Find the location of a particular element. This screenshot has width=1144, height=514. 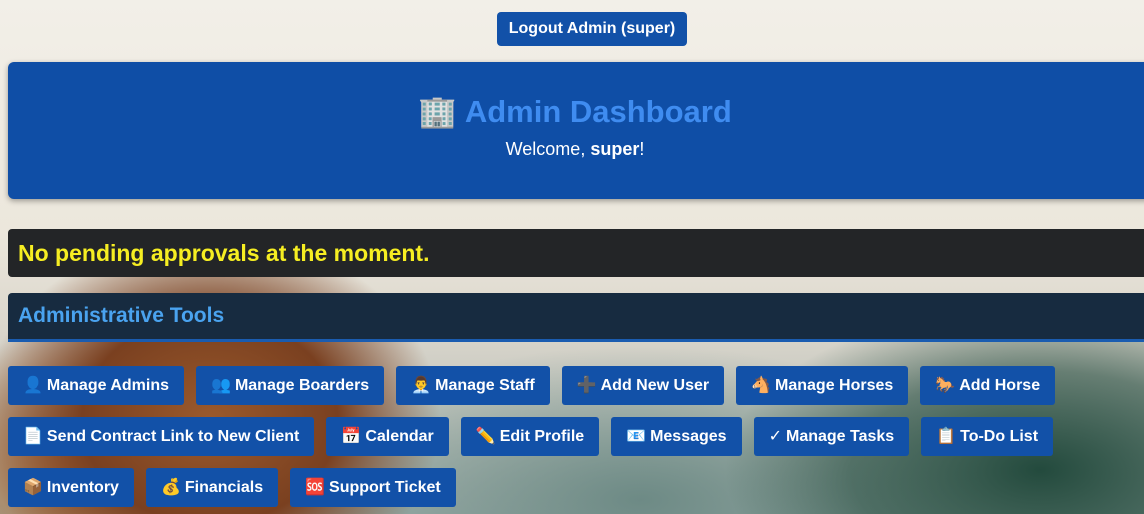

document-icon: 📄 is located at coordinates (33, 436).